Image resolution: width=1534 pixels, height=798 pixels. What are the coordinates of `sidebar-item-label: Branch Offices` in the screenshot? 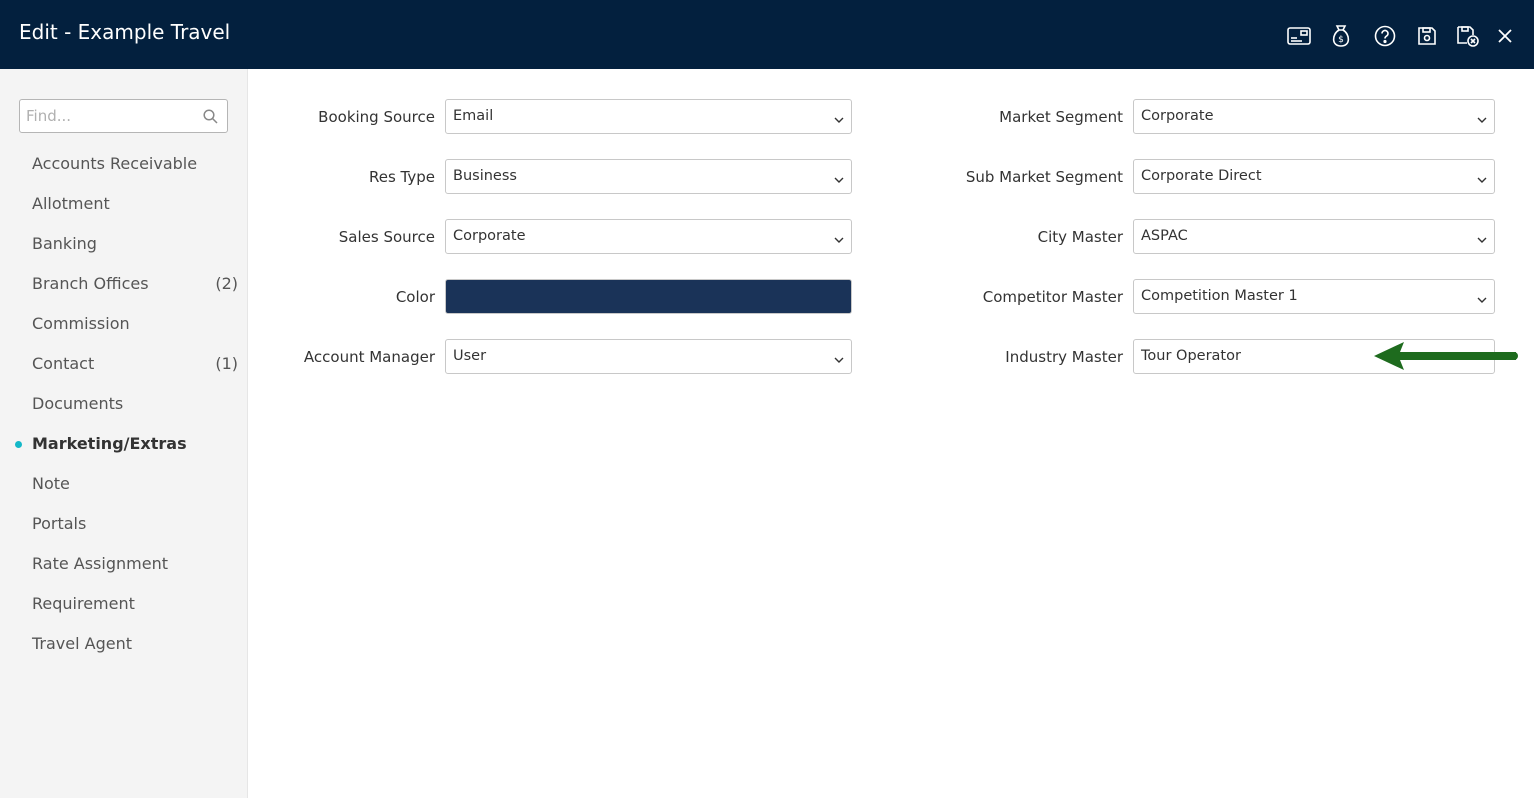 It's located at (90, 283).